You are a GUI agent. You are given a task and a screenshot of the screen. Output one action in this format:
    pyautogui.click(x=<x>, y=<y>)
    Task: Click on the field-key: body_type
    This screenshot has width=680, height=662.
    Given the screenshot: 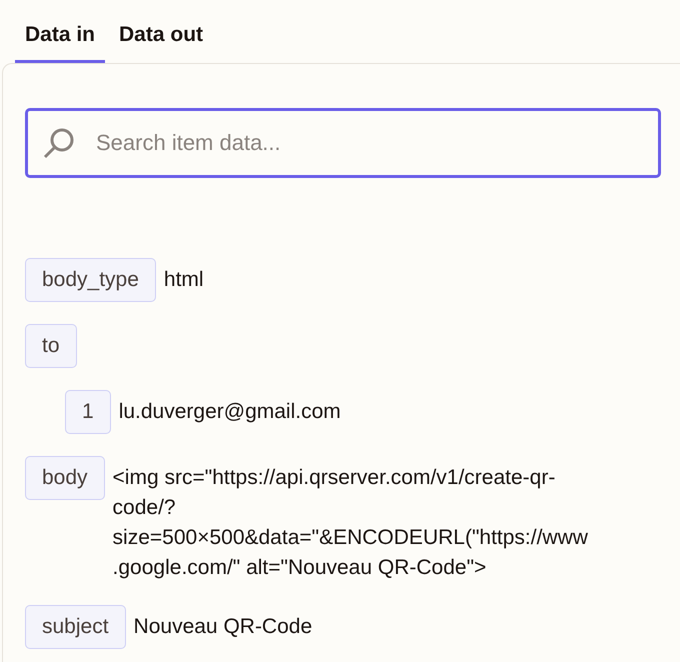 What is the action you would take?
    pyautogui.click(x=90, y=280)
    